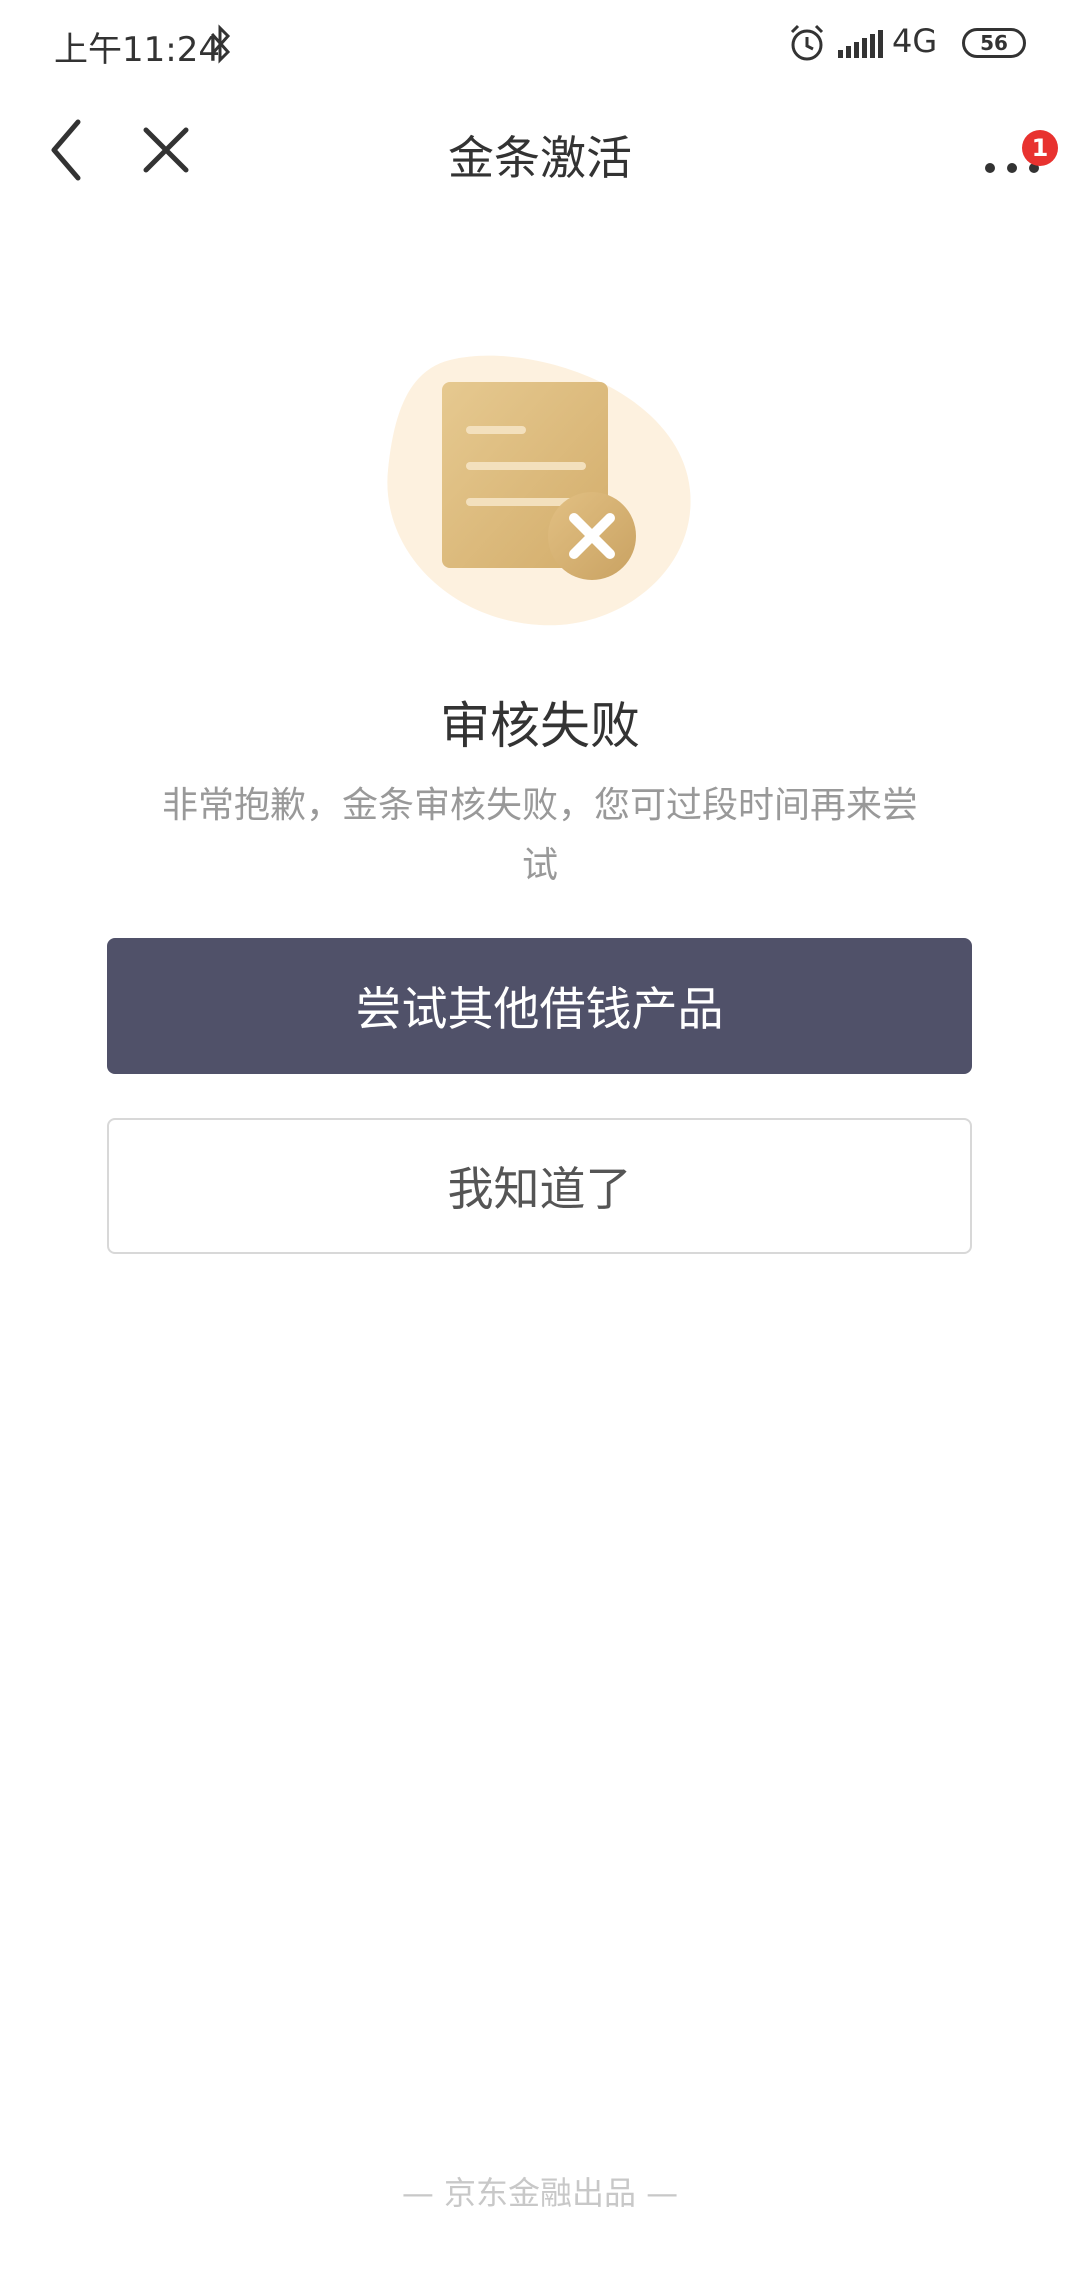 The image size is (1080, 2280). I want to click on status-time: 上午11:24, so click(137, 50).